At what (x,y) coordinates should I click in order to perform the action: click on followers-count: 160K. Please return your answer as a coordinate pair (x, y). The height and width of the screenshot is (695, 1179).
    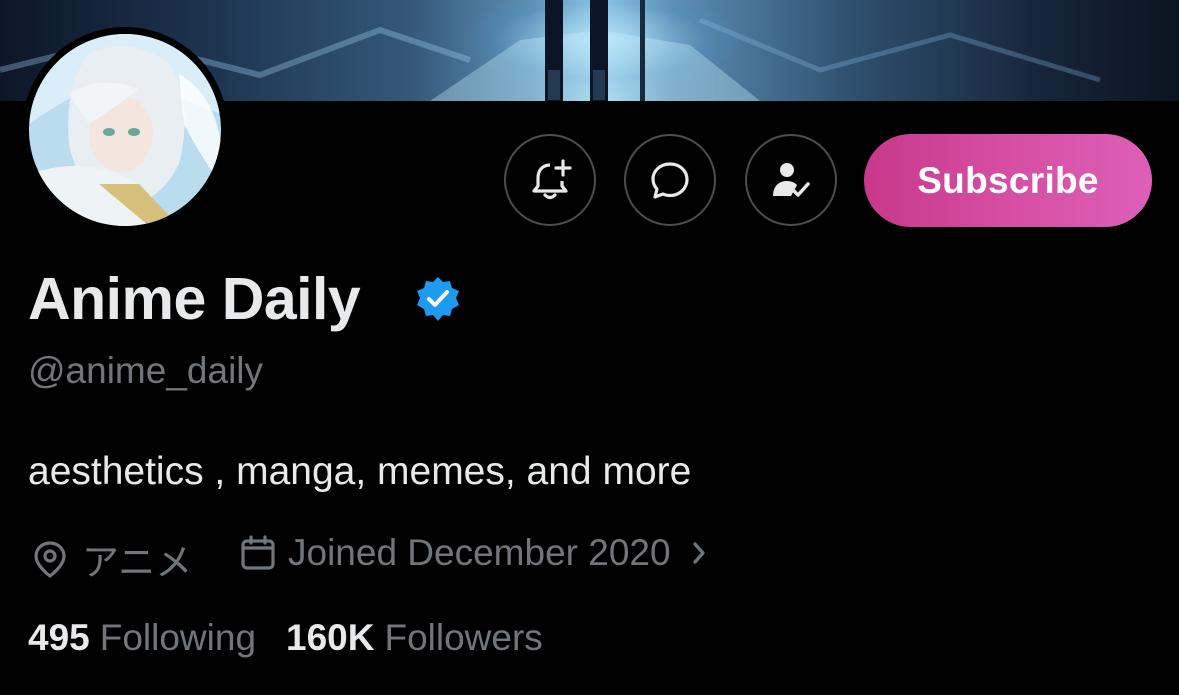
    Looking at the image, I should click on (330, 637).